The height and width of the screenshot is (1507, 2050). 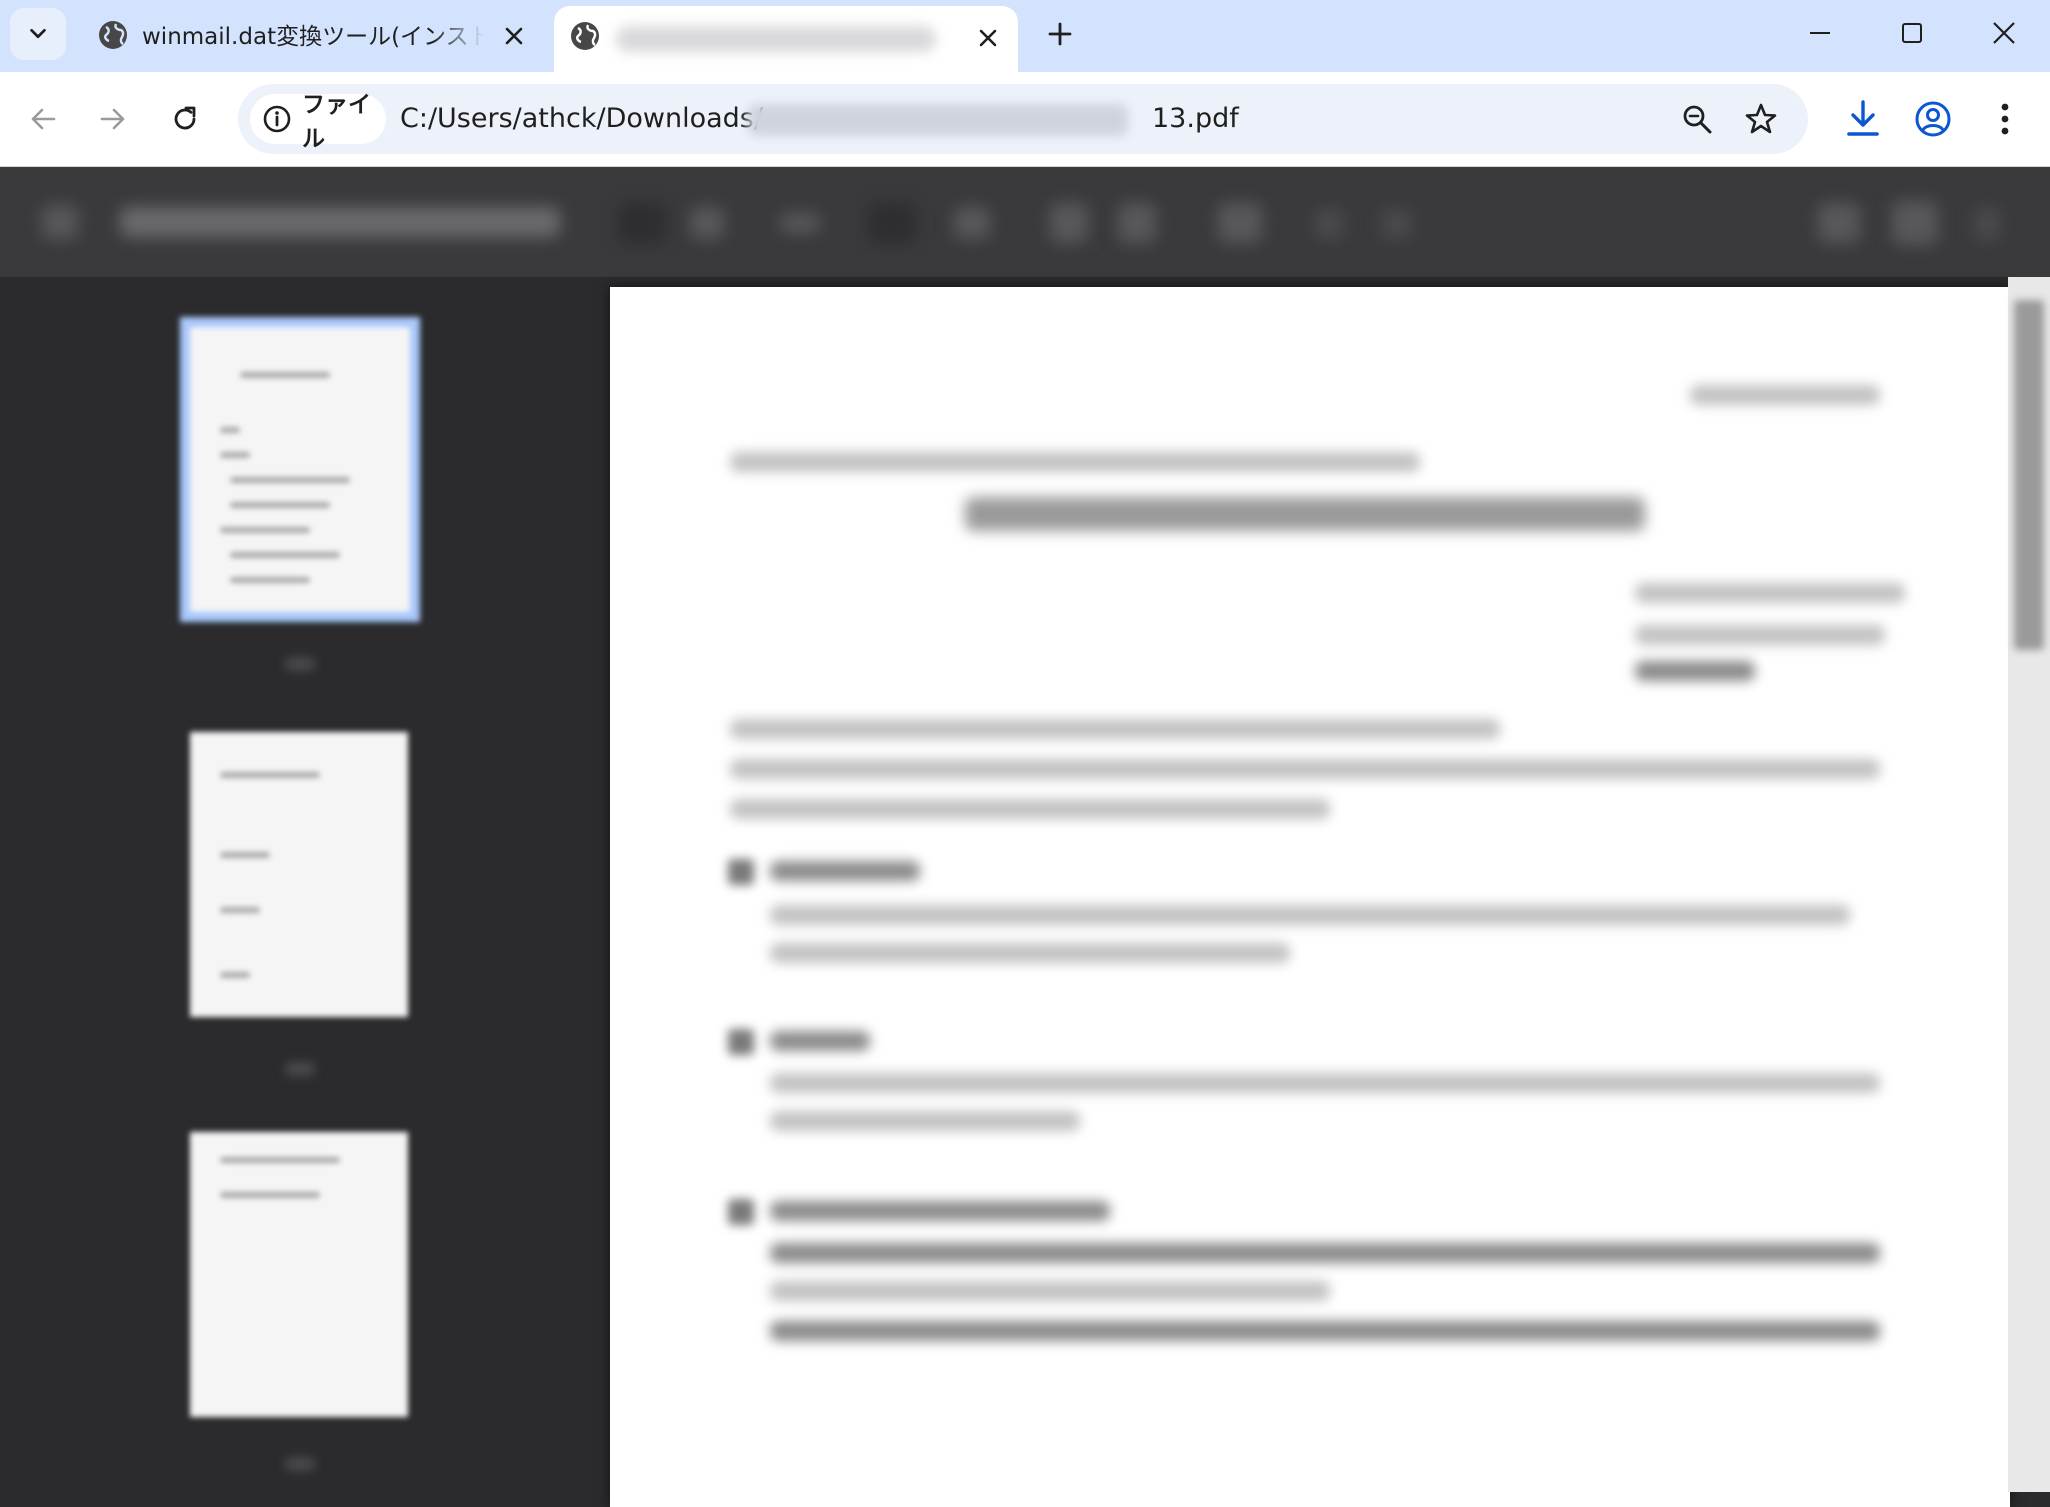 I want to click on reload-button, so click(x=185, y=119).